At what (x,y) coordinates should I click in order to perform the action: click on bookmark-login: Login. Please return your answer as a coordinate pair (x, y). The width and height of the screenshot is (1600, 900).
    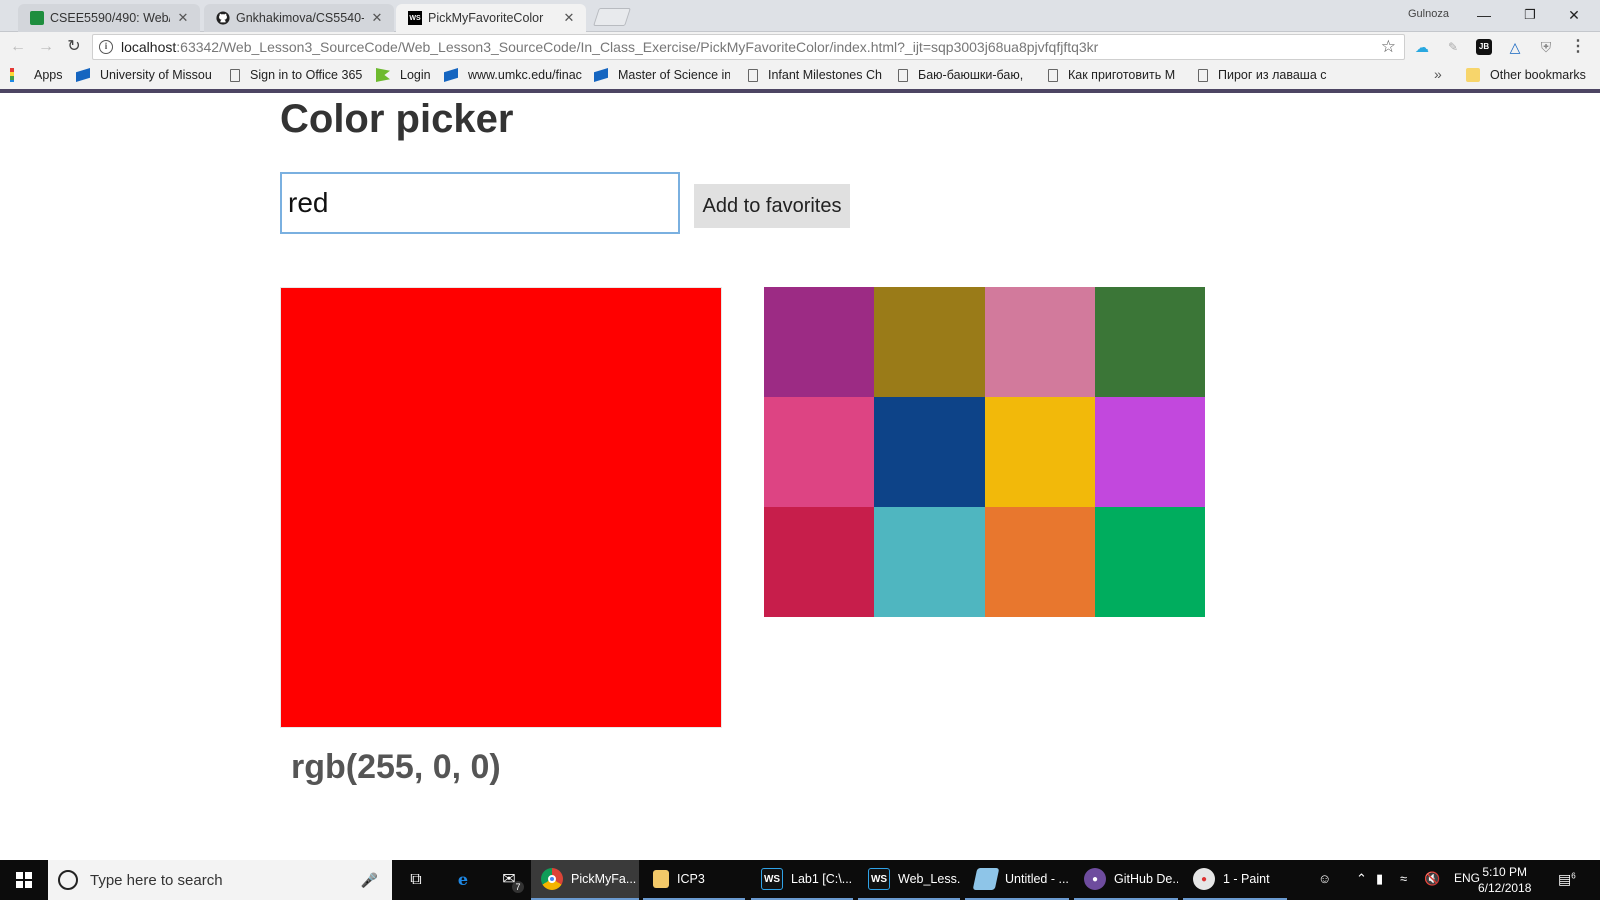
    Looking at the image, I should click on (403, 75).